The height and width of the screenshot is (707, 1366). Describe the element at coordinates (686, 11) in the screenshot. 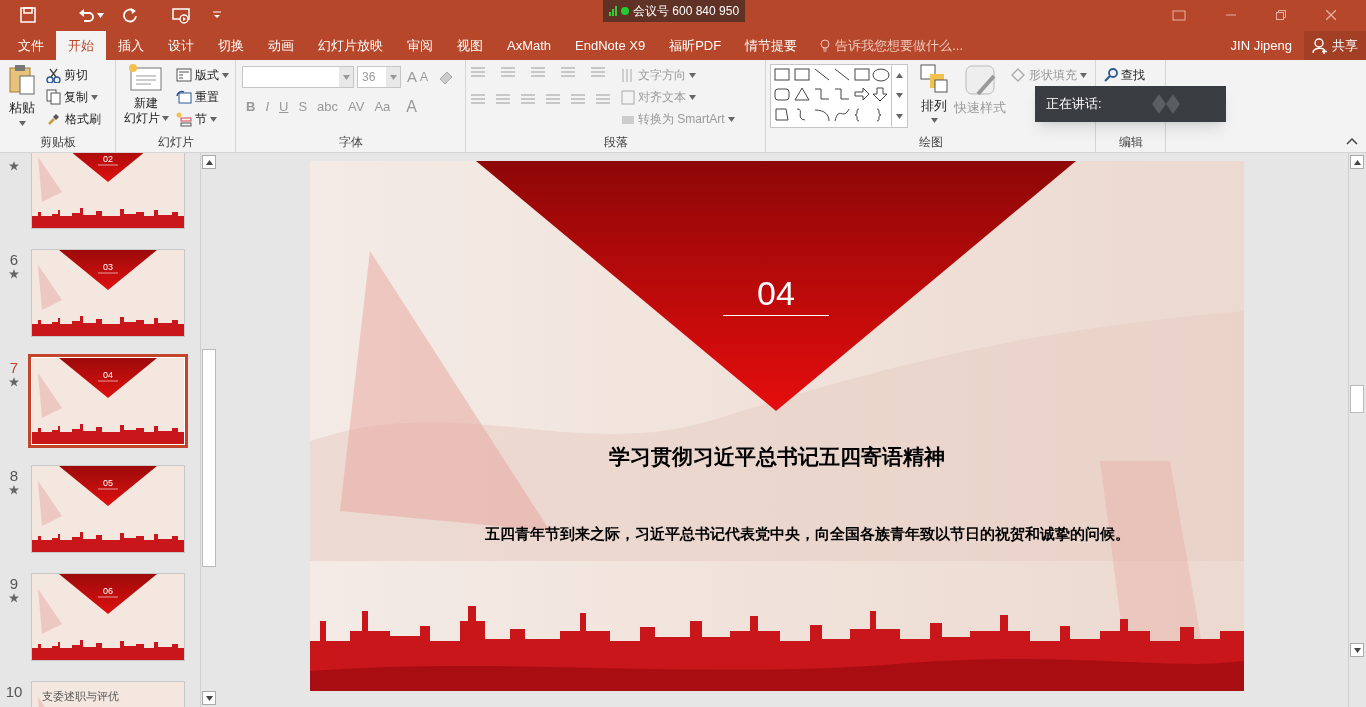

I see `meeting-id: 会议号 600 840 950` at that location.